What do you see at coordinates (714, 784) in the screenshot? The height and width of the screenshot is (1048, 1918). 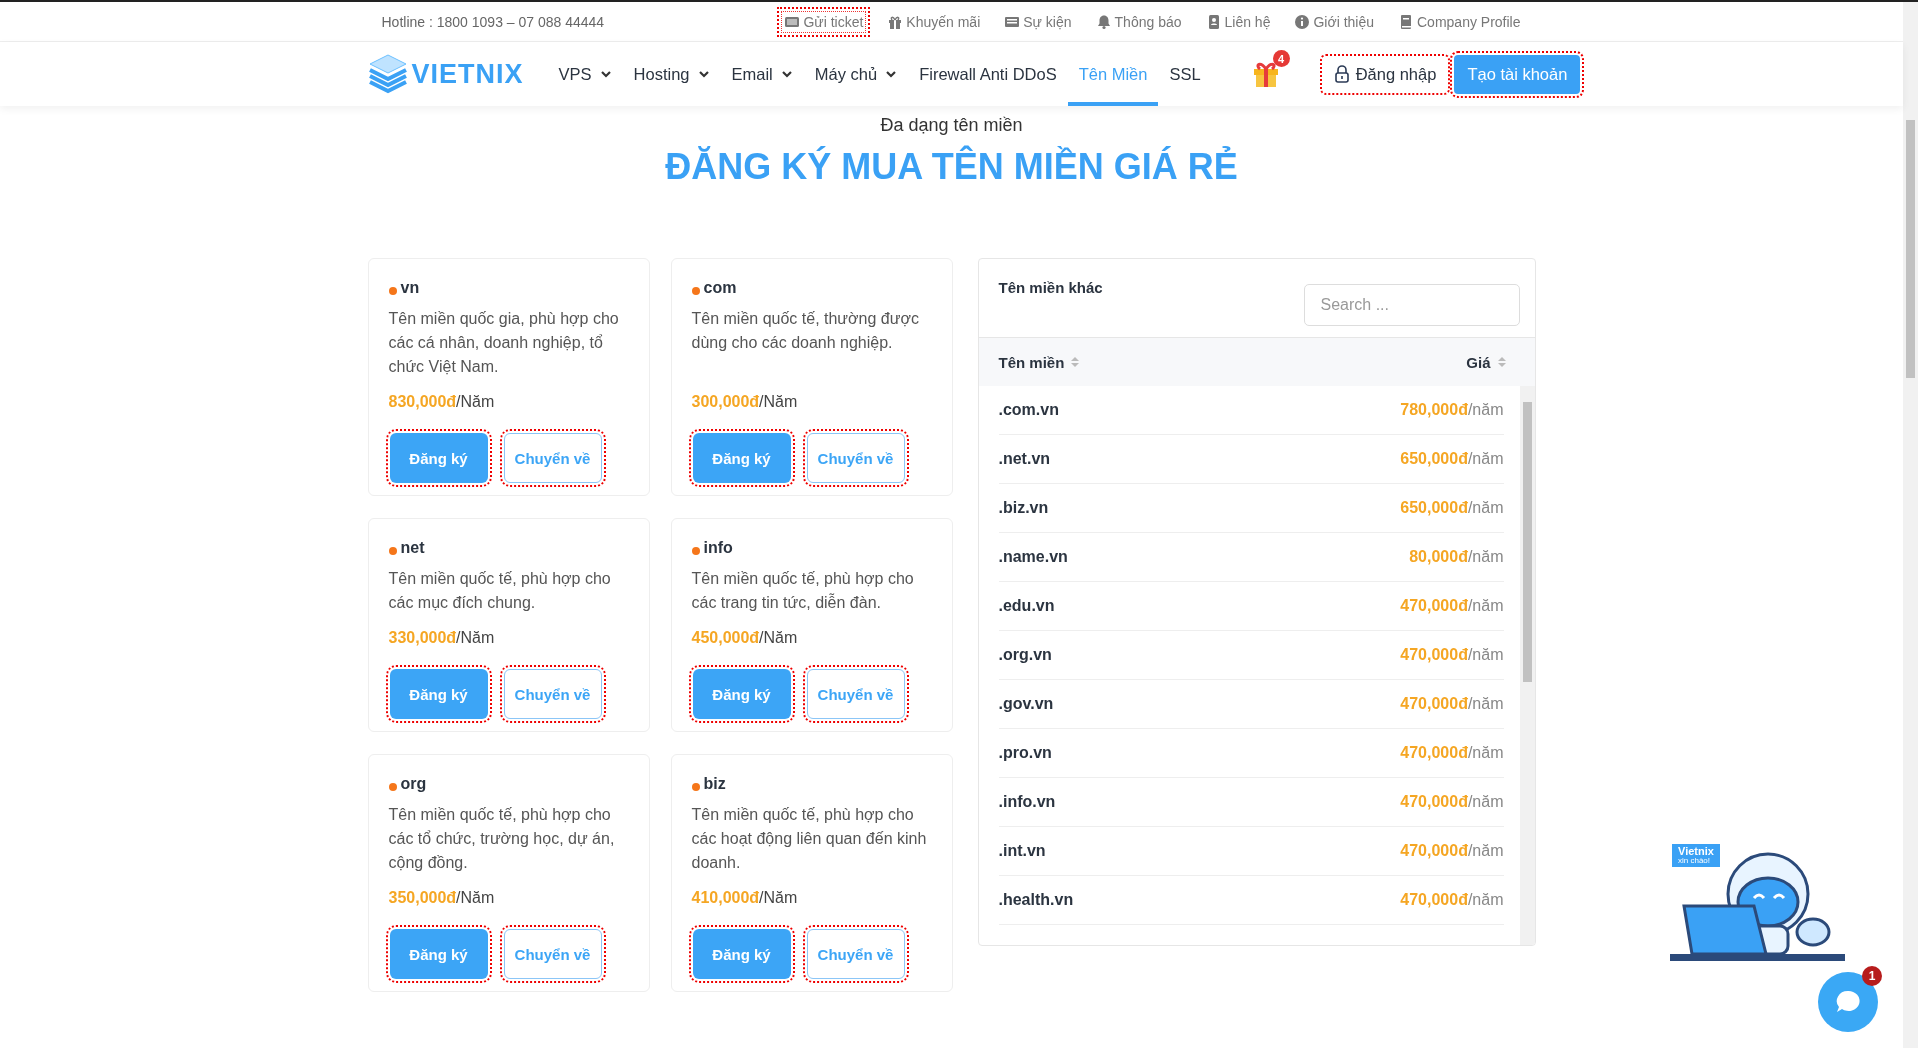 I see `domain-name: biz` at bounding box center [714, 784].